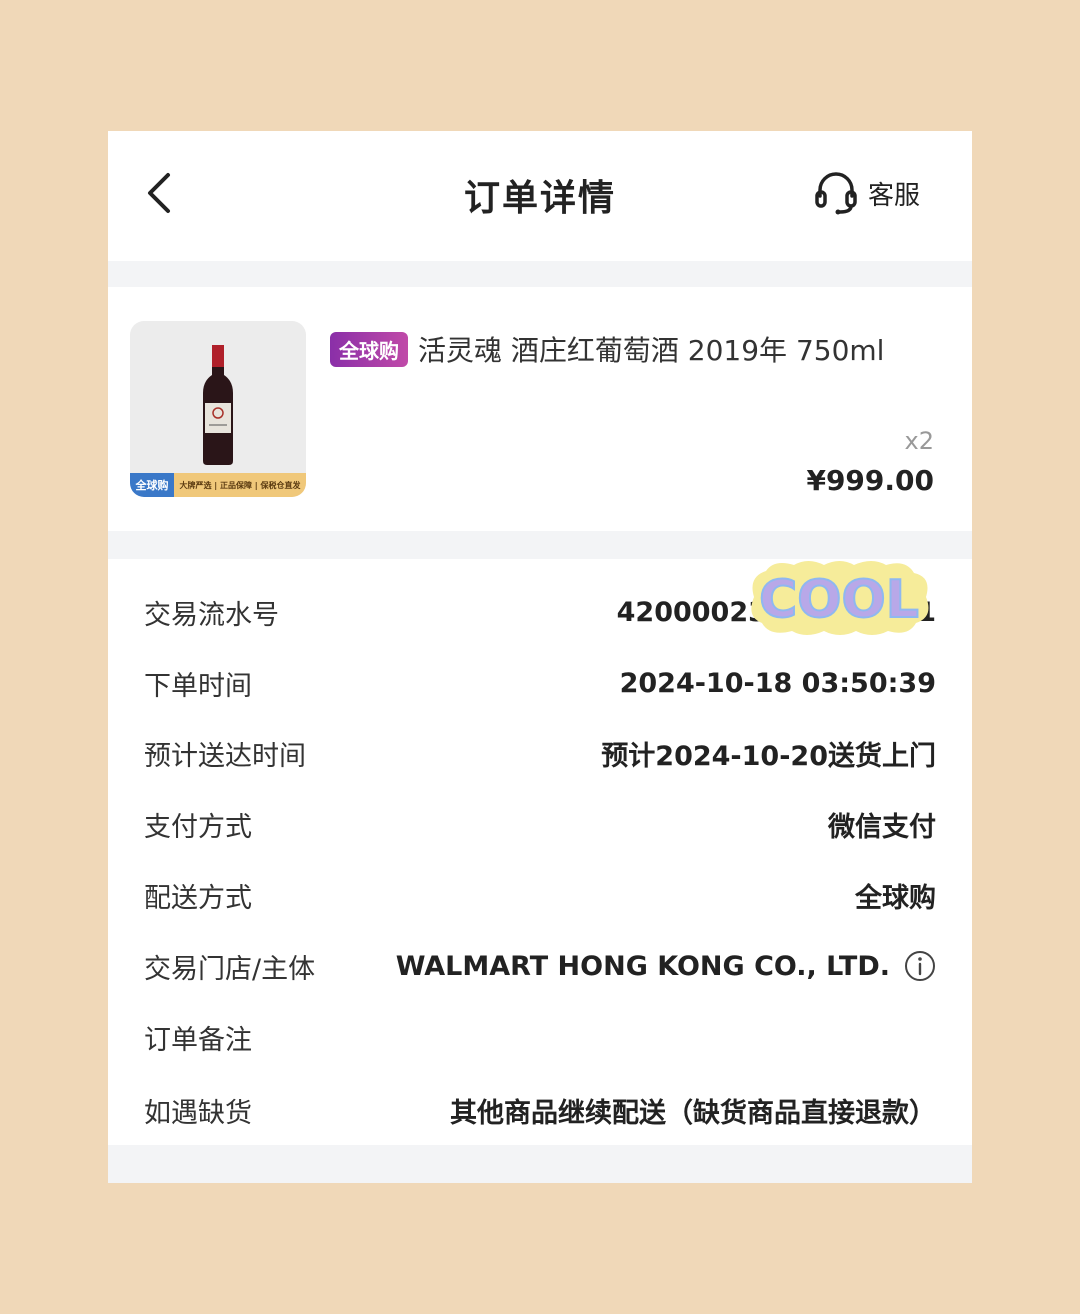 The image size is (1080, 1314). Describe the element at coordinates (198, 1040) in the screenshot. I see `row-label: 订单备注` at that location.